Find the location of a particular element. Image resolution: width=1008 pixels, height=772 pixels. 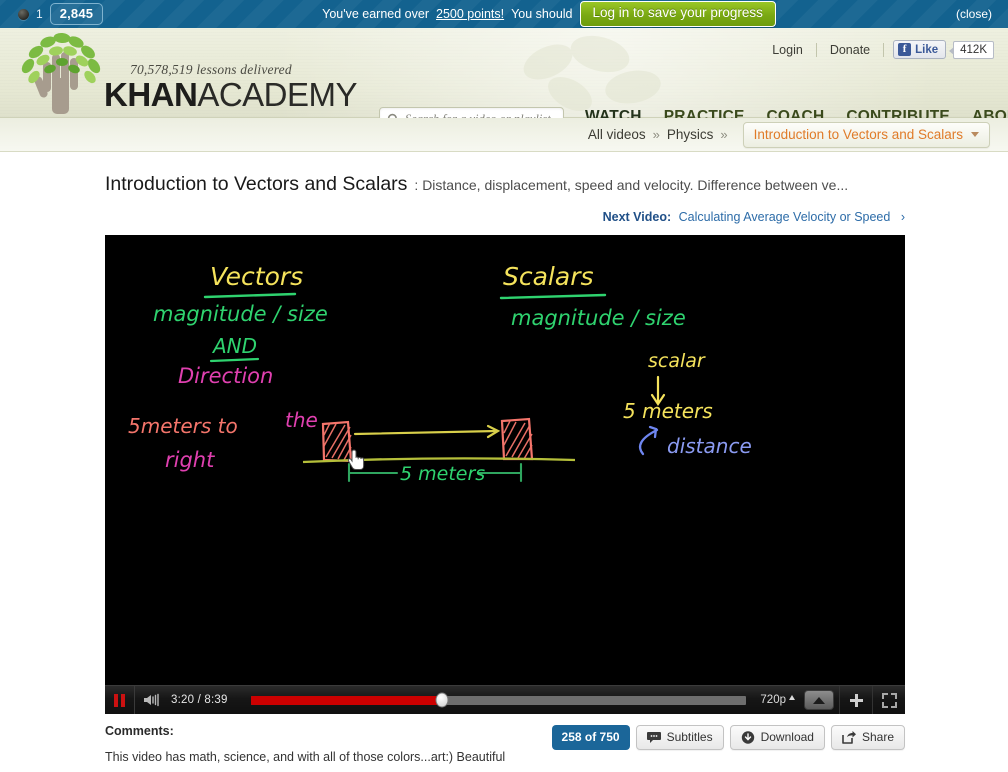

login-link: Login is located at coordinates (787, 50).